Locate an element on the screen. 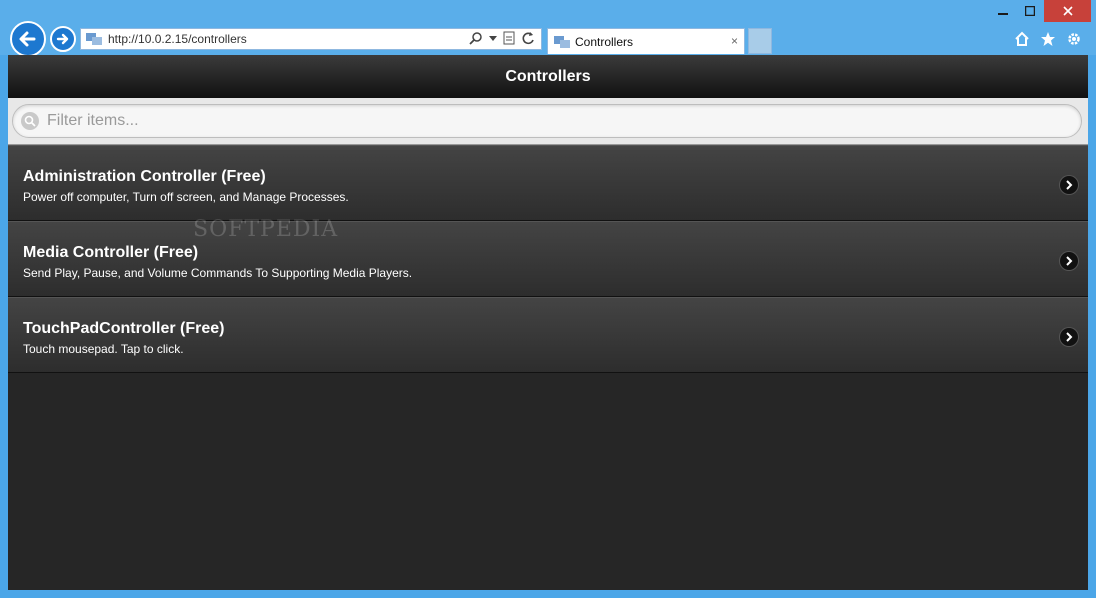 Image resolution: width=1096 pixels, height=598 pixels. tab-close-icon: × is located at coordinates (734, 41).